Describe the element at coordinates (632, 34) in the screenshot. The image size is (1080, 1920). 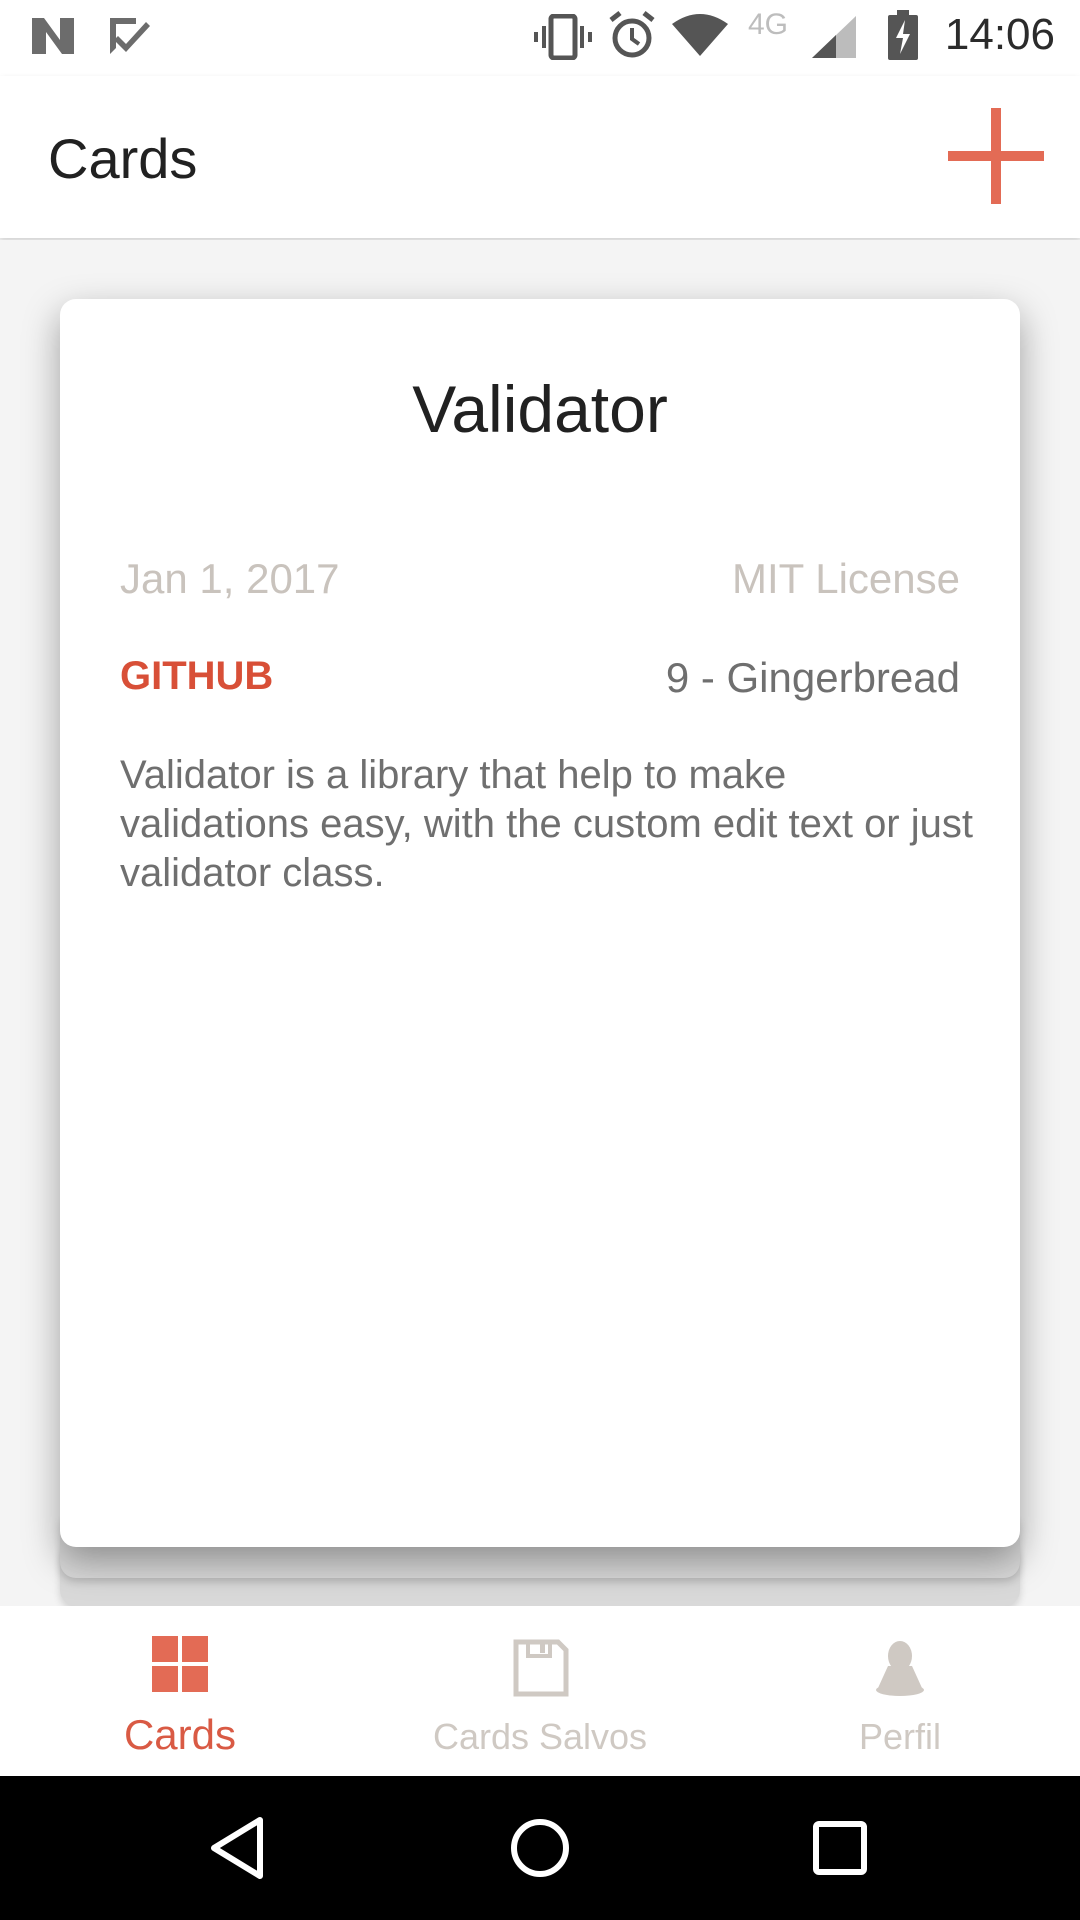
I see `alarm-icon` at that location.